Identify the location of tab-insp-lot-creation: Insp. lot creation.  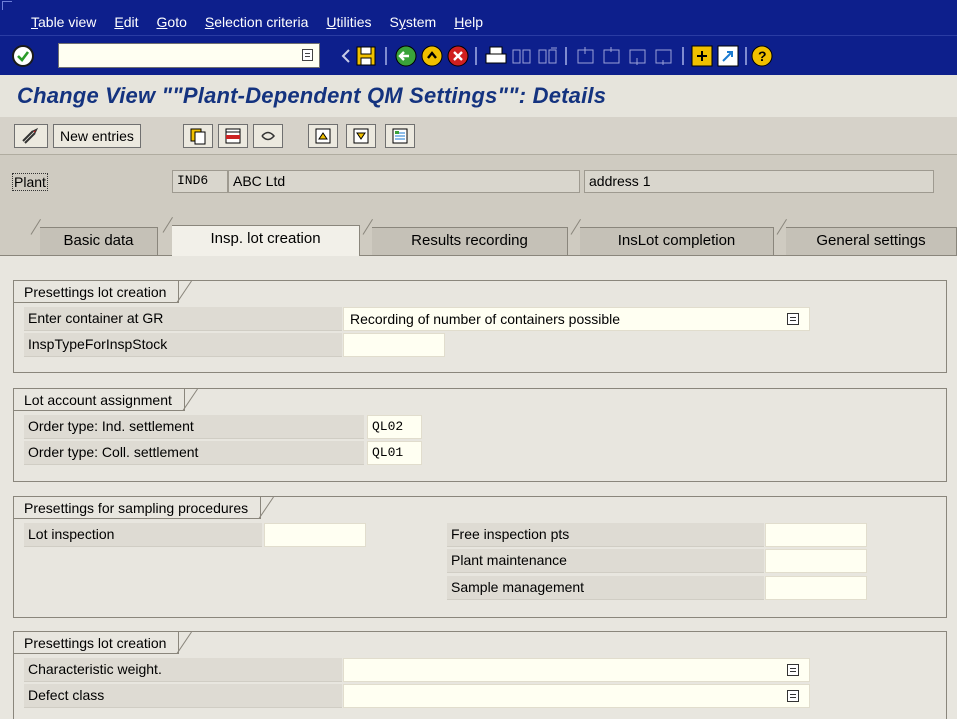
(266, 240).